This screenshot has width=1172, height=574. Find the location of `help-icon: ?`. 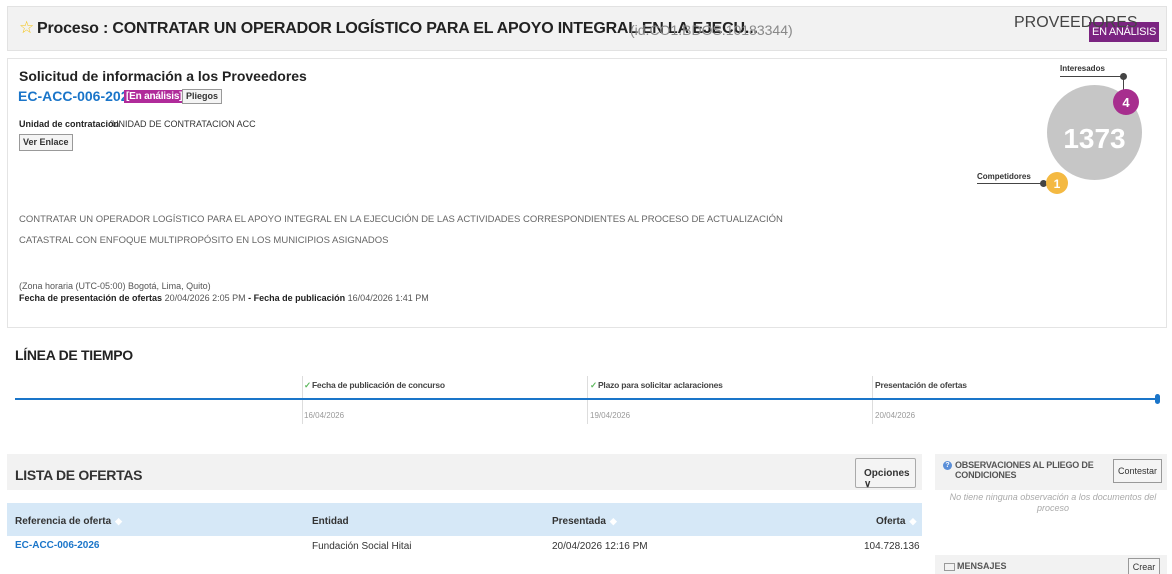

help-icon: ? is located at coordinates (947, 465).